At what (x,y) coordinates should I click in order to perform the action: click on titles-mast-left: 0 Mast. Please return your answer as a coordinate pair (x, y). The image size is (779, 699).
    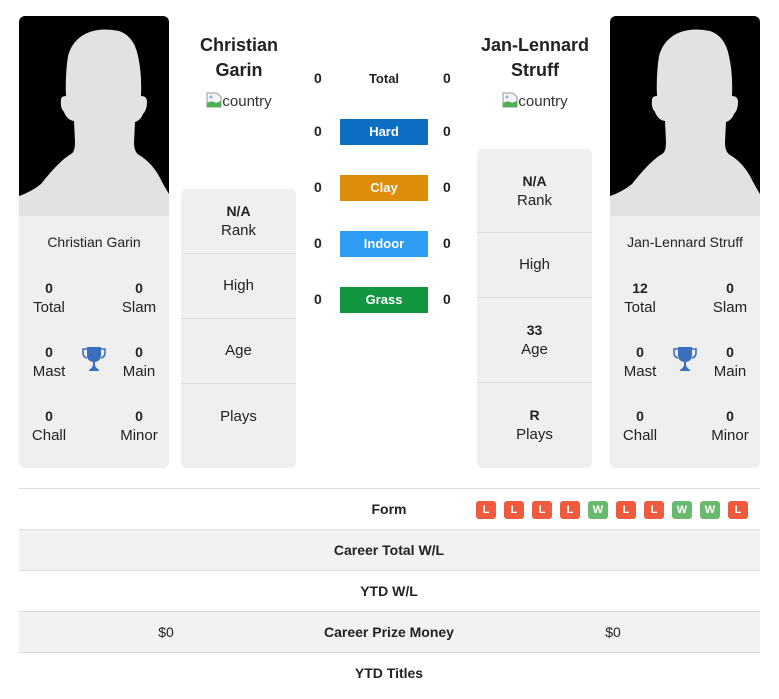
    Looking at the image, I should click on (49, 362).